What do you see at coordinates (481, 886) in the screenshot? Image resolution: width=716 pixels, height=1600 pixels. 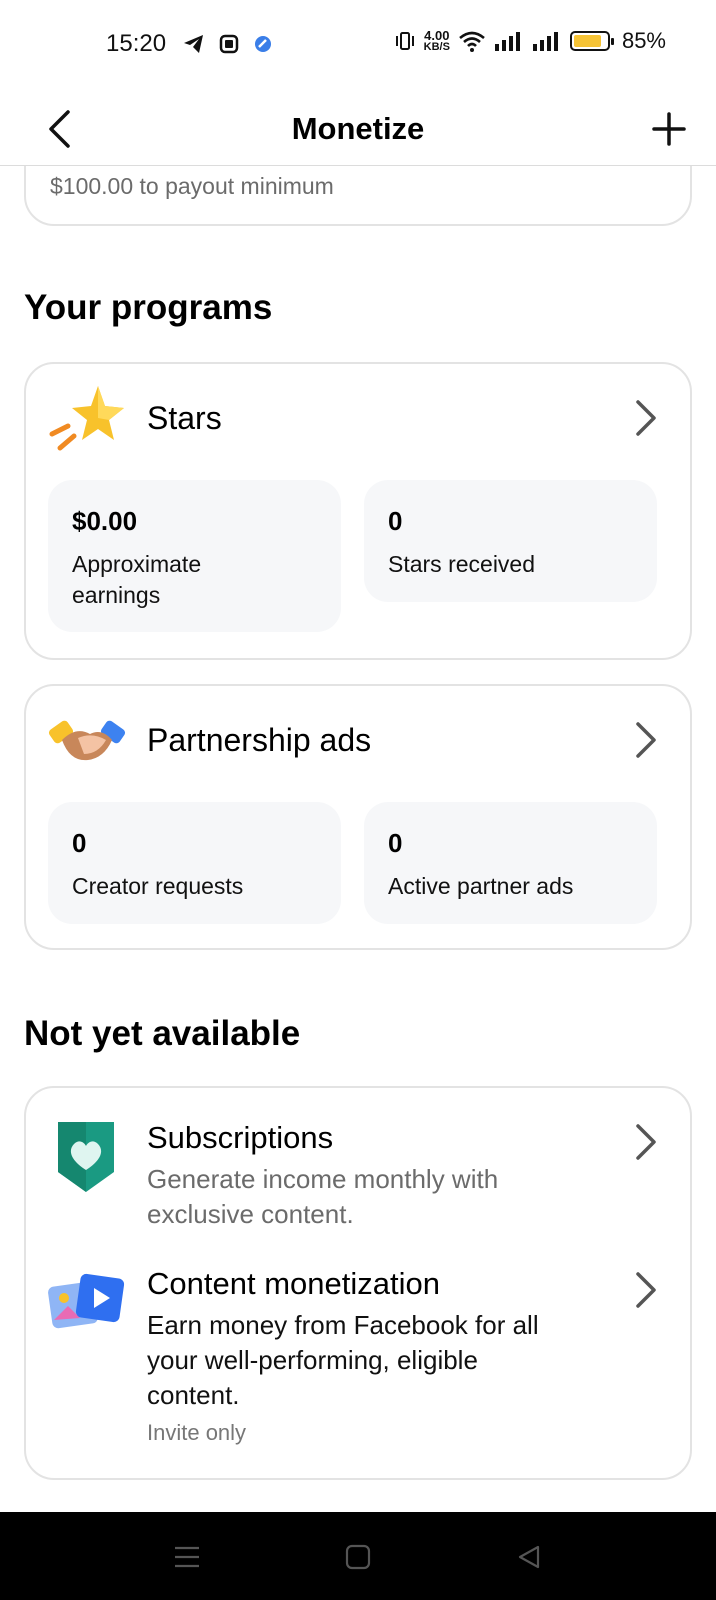 I see `stat-label: Active partner ads` at bounding box center [481, 886].